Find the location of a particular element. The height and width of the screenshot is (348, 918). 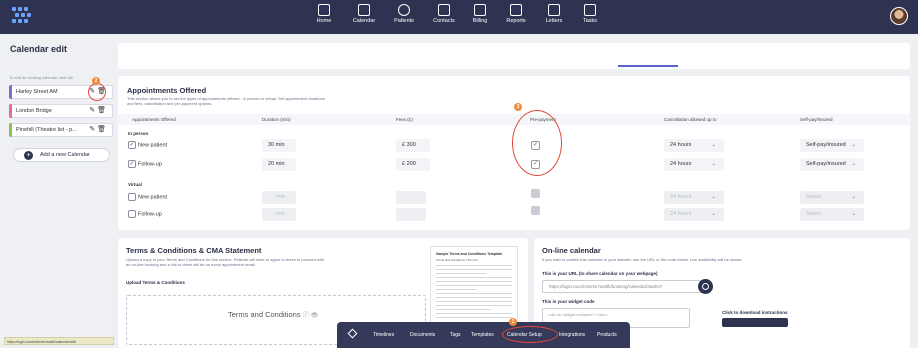

bottom-nav-products: Products is located at coordinates (607, 335).